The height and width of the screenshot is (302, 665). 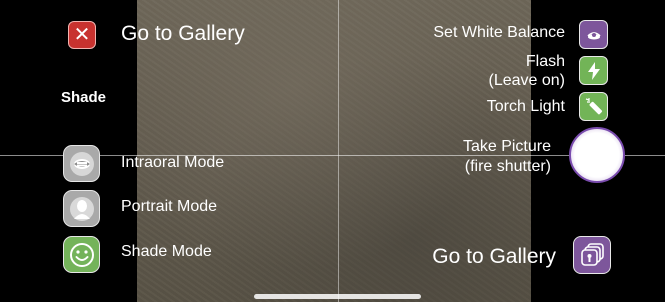 What do you see at coordinates (526, 107) in the screenshot?
I see `torch-light-label: Torch Light` at bounding box center [526, 107].